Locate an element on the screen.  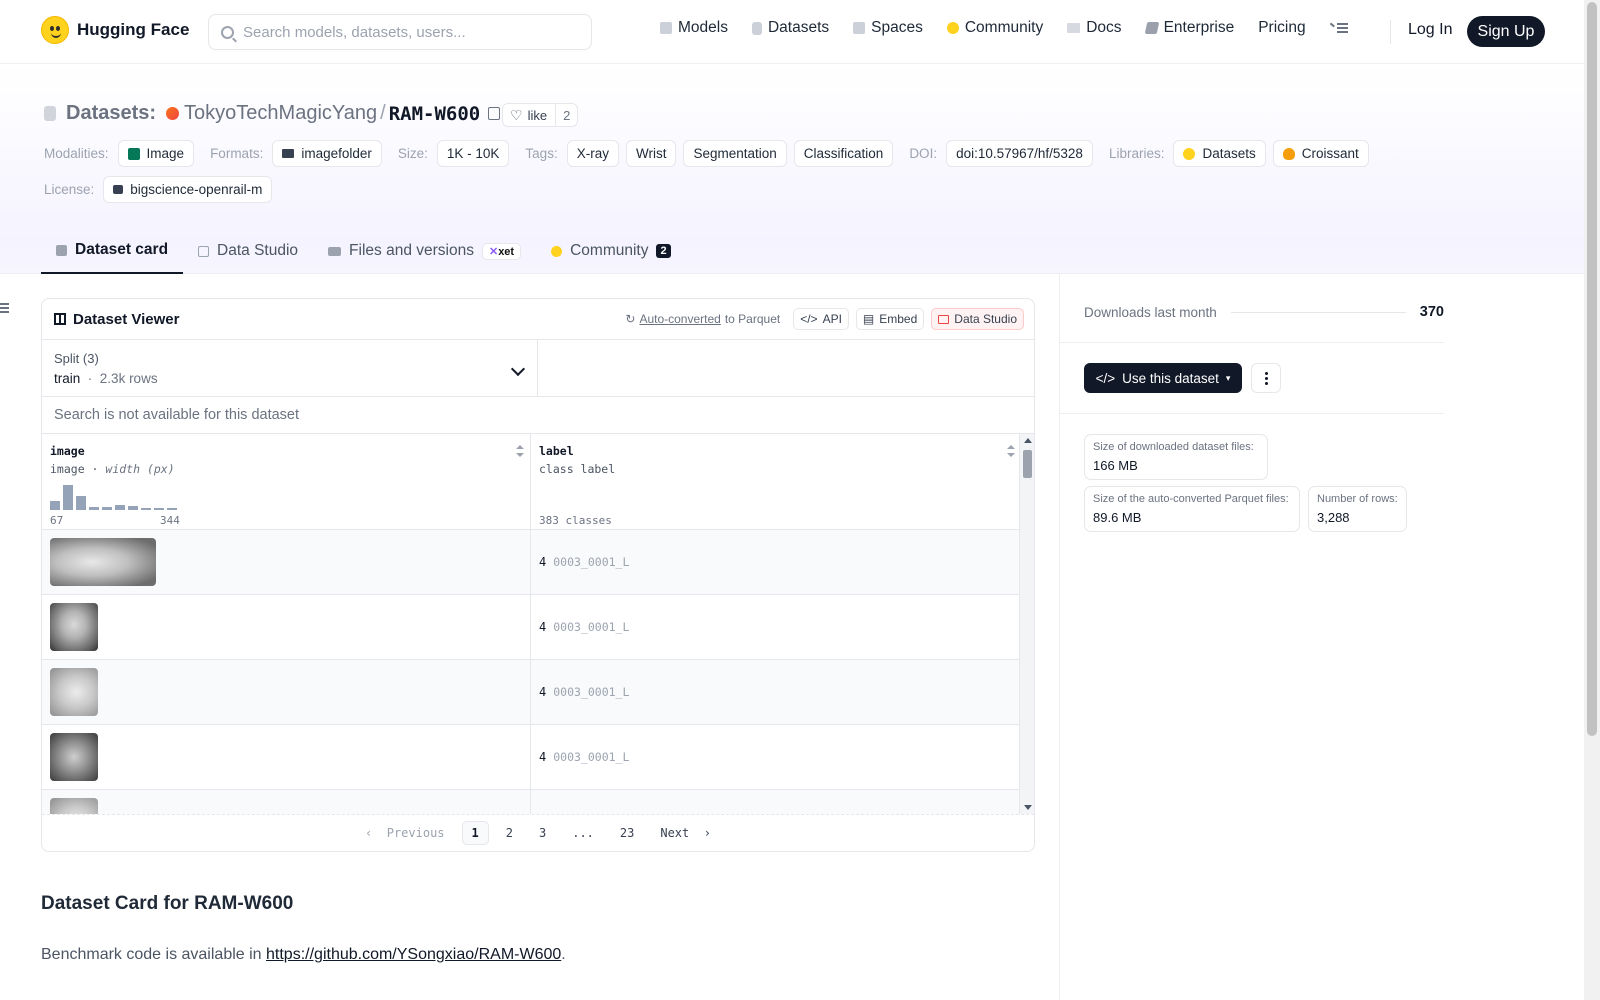
nav-link-models: Models is located at coordinates (694, 28).